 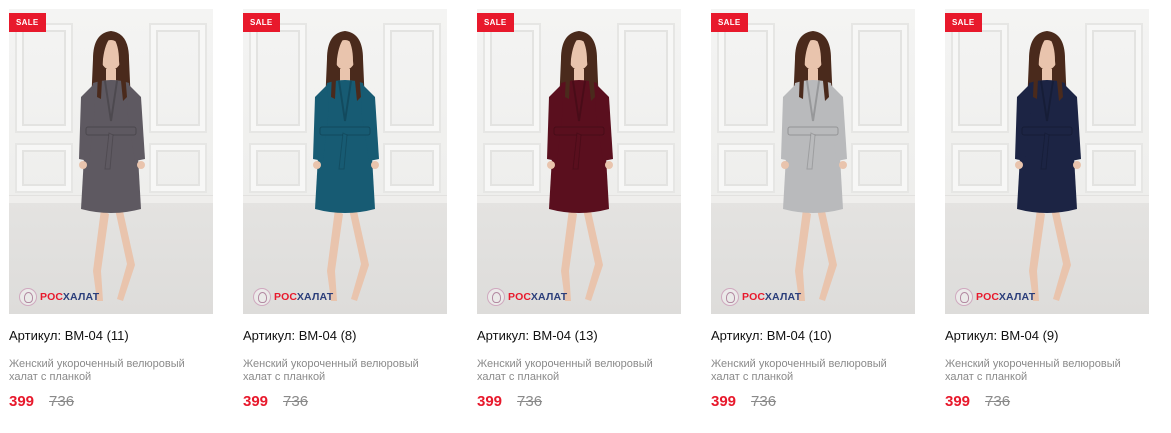 What do you see at coordinates (813, 335) in the screenshot?
I see `product-title: Артикул: ВМ-04 (10)` at bounding box center [813, 335].